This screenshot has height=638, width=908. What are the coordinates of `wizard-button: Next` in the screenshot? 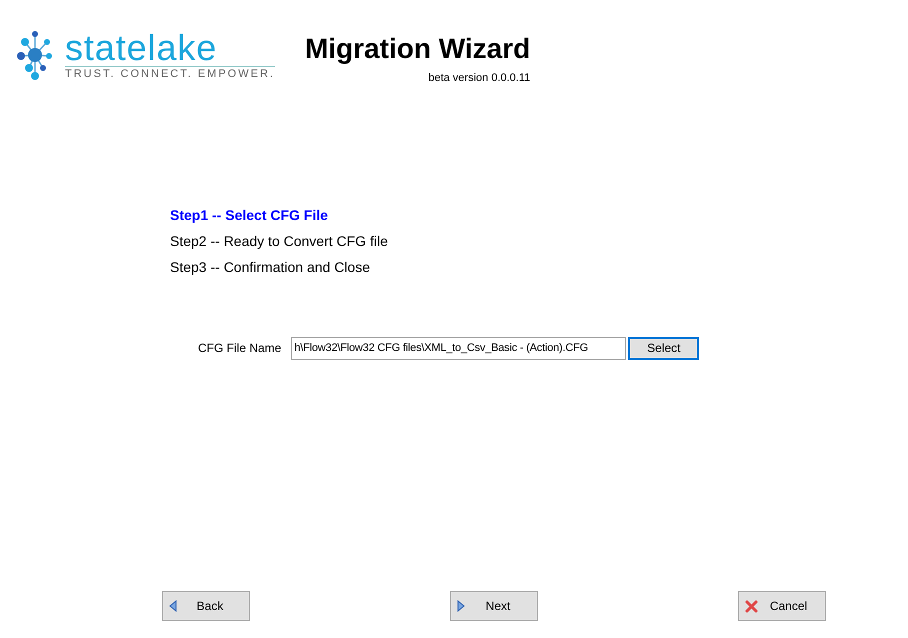 It's located at (494, 606).